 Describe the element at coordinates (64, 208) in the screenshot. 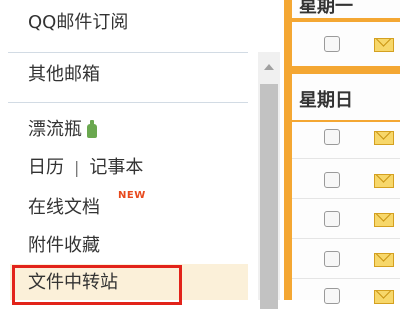

I see `sidebar-item-online-docs: 在线文档` at that location.